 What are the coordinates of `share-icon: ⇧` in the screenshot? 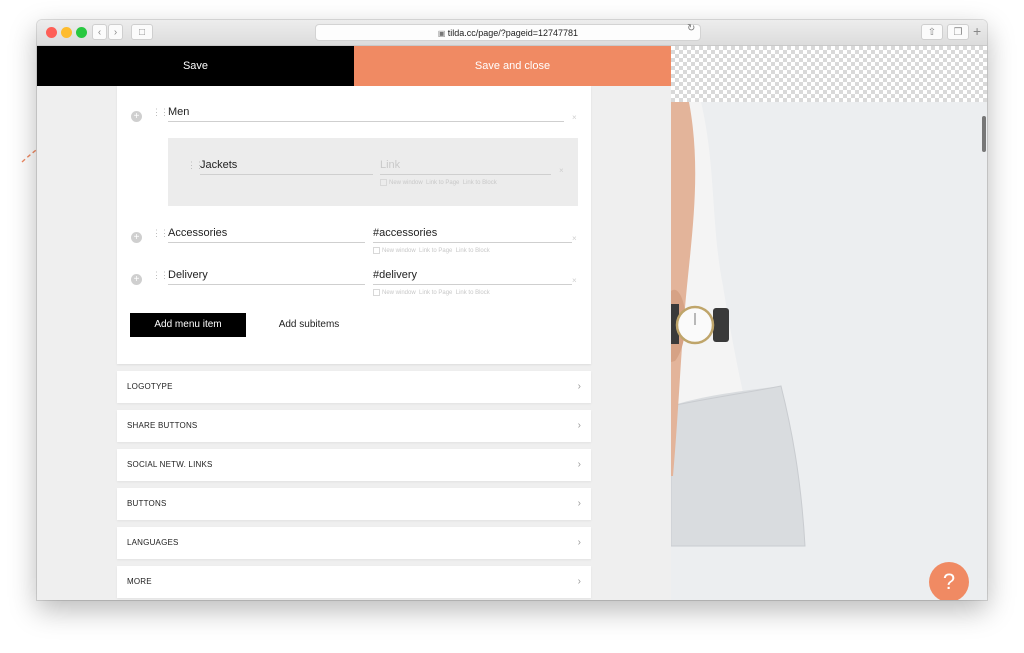 It's located at (932, 32).